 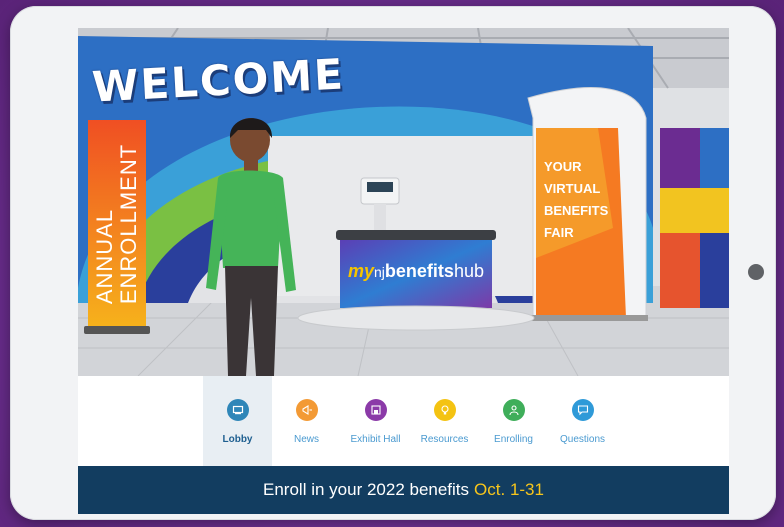 What do you see at coordinates (582, 439) in the screenshot?
I see `nav-label-questions: Questions` at bounding box center [582, 439].